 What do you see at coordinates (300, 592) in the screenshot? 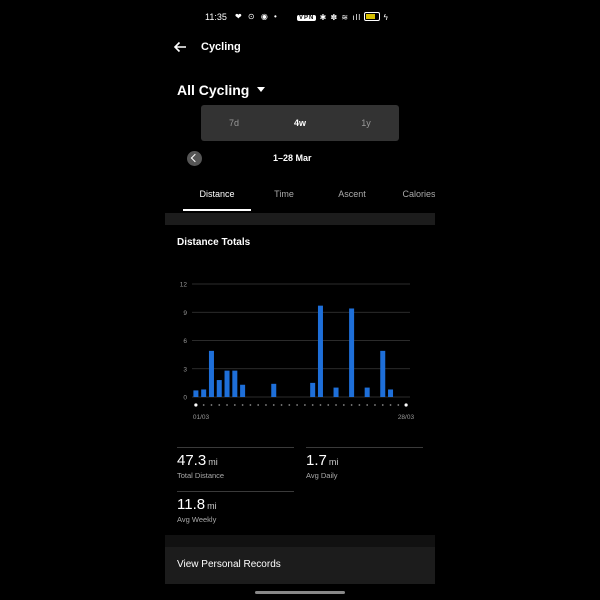
I see `home-indicator` at bounding box center [300, 592].